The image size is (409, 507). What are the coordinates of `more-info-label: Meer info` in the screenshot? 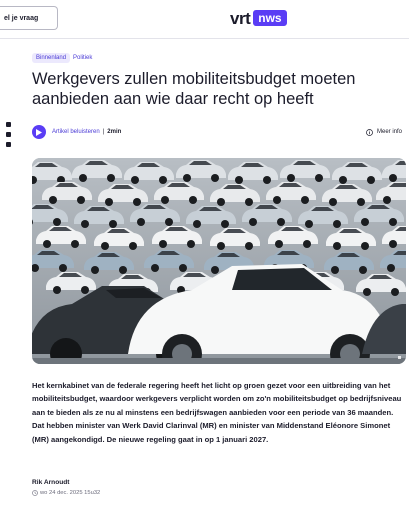 It's located at (389, 132).